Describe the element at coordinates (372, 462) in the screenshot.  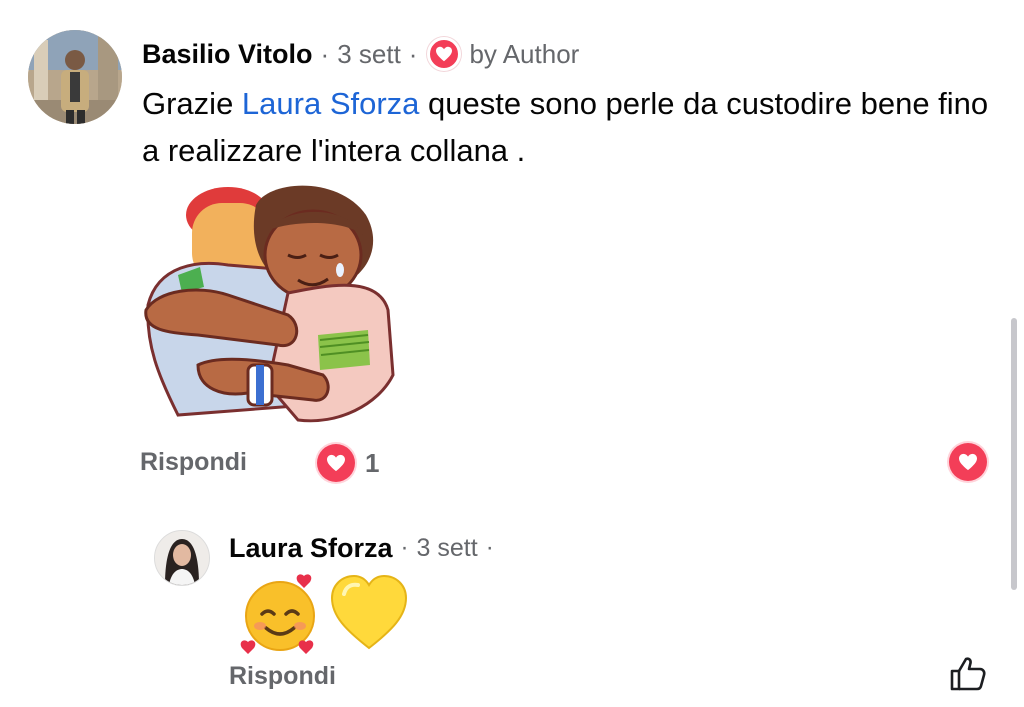
I see `reaction-count: 1` at that location.